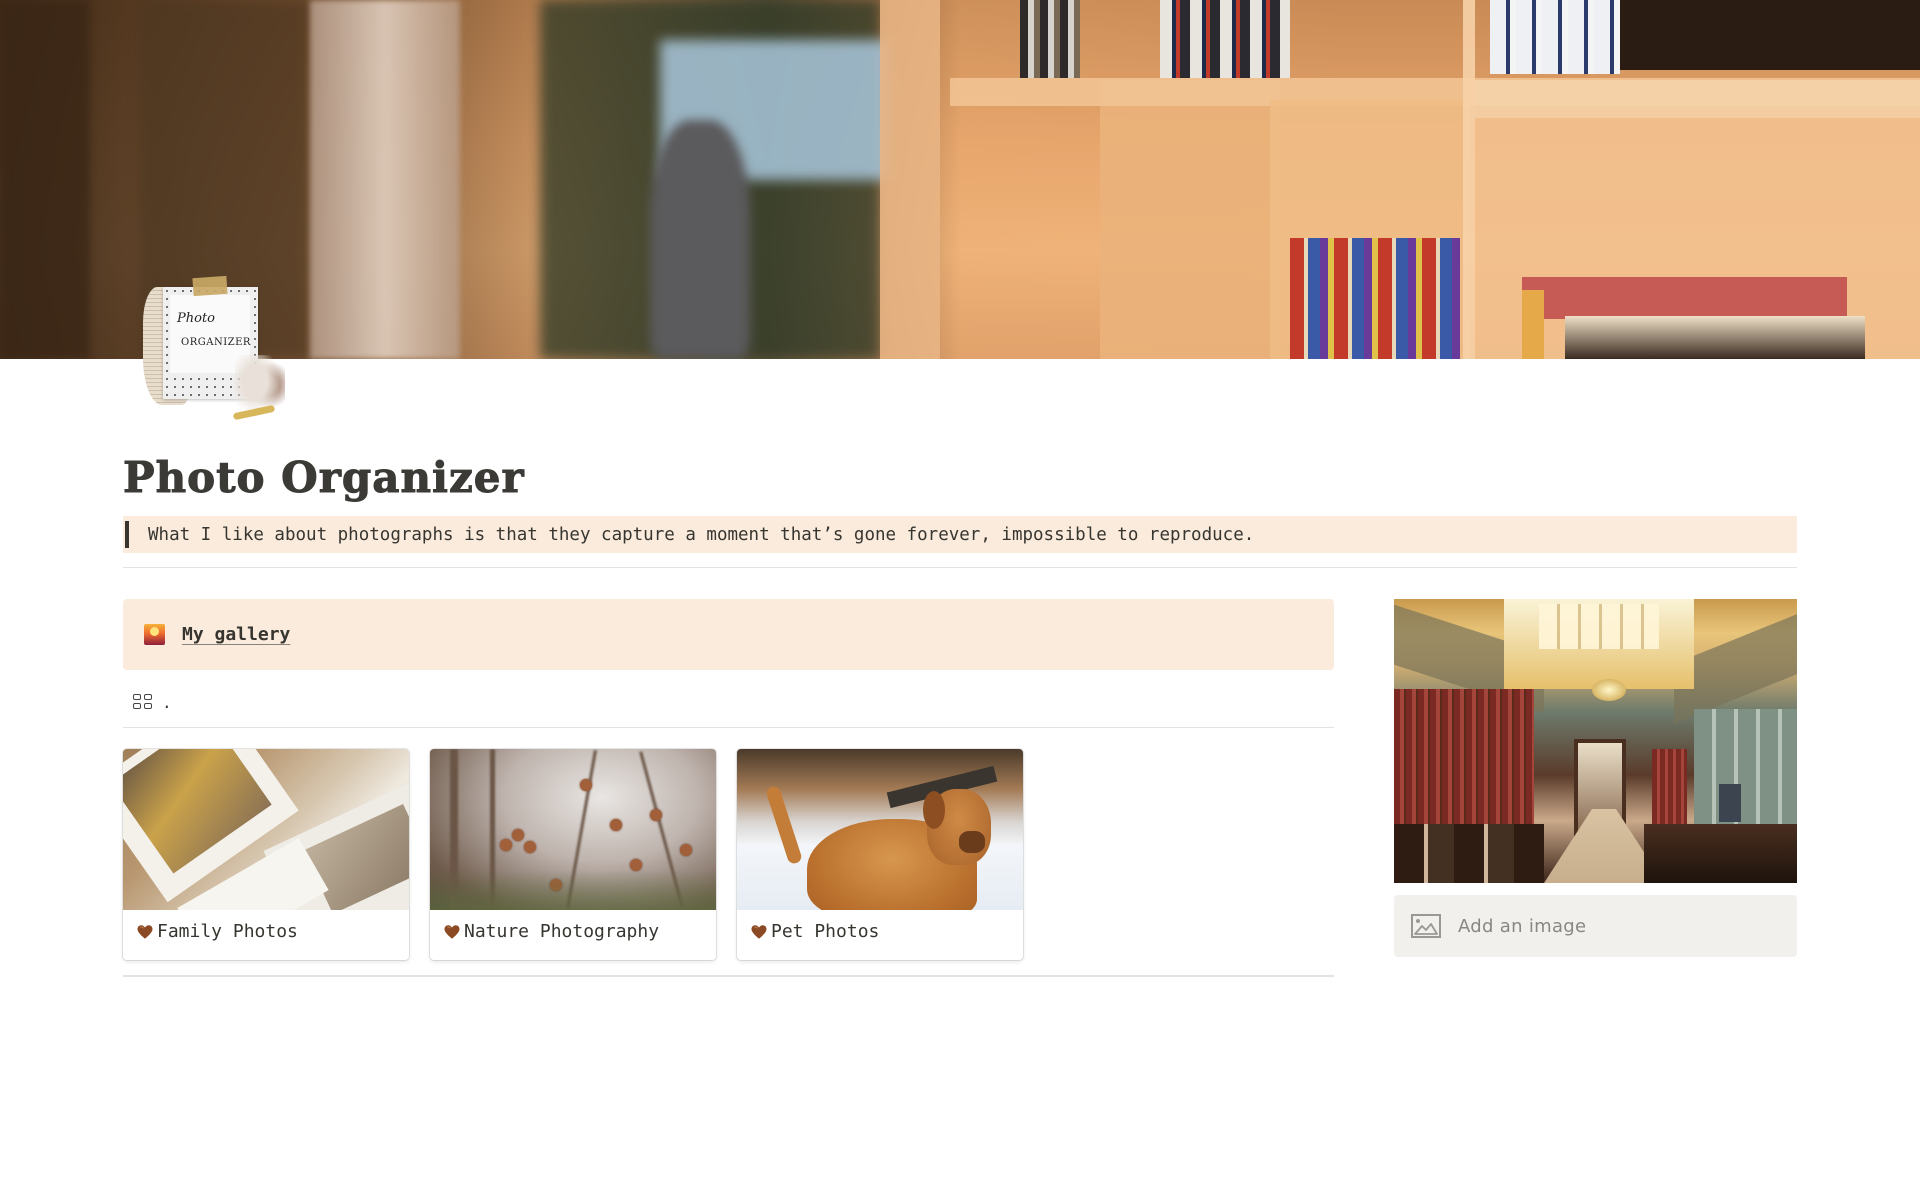  What do you see at coordinates (825, 931) in the screenshot?
I see `card-title: Pet Photos` at bounding box center [825, 931].